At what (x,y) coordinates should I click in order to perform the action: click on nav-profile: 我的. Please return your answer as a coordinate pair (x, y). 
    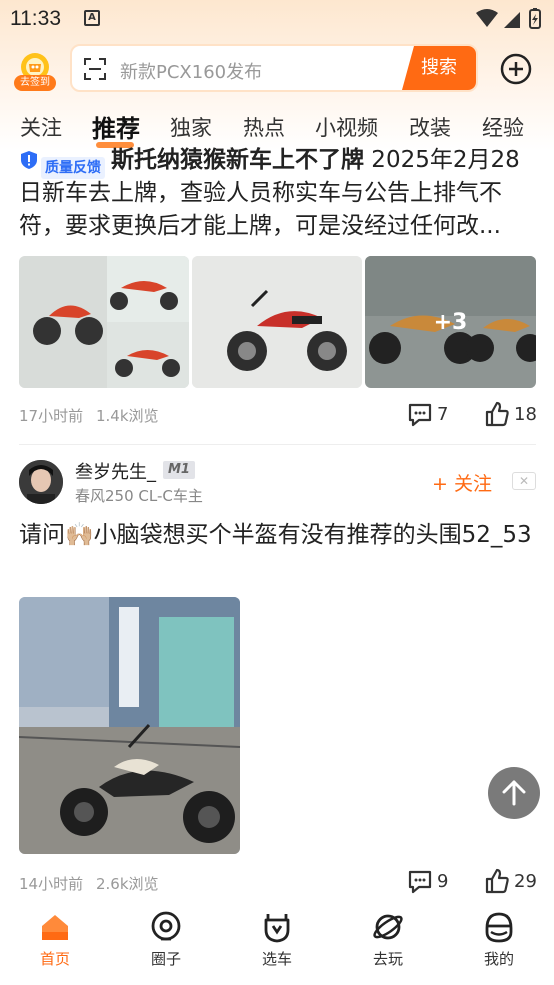
    Looking at the image, I should click on (499, 939).